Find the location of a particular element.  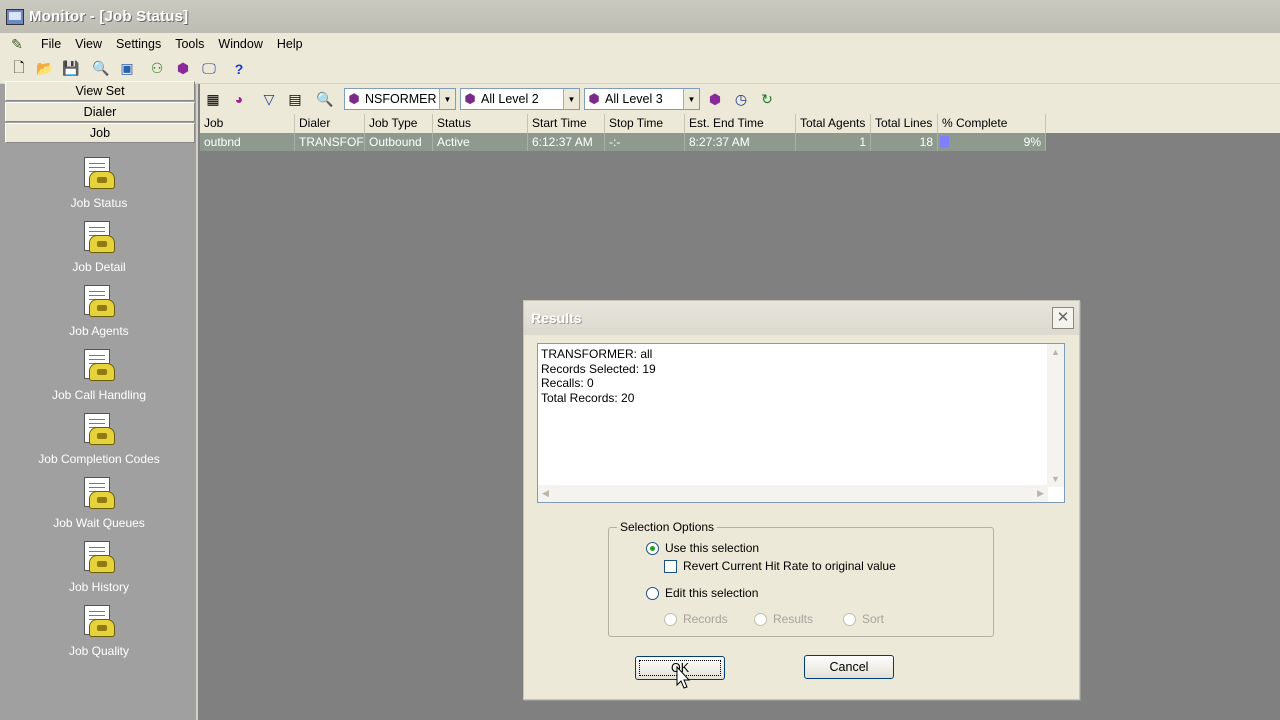

checkbox-icon is located at coordinates (670, 566).